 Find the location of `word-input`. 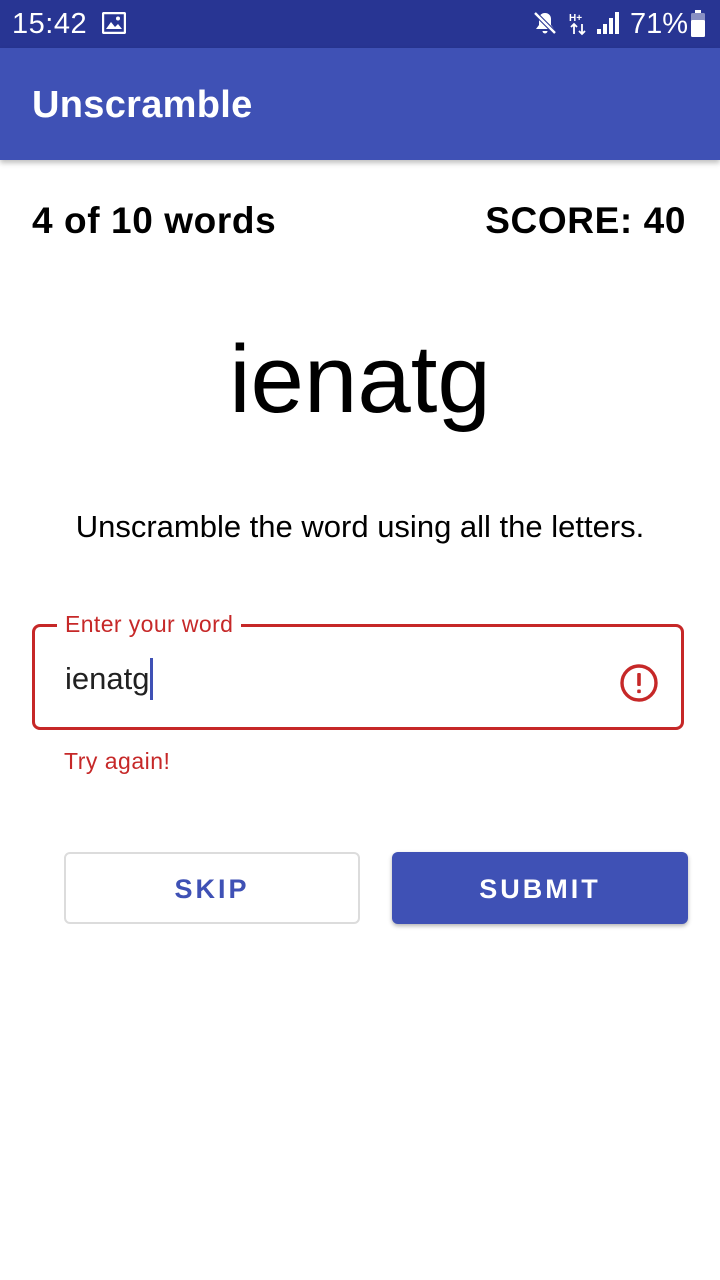

word-input is located at coordinates (325, 679).